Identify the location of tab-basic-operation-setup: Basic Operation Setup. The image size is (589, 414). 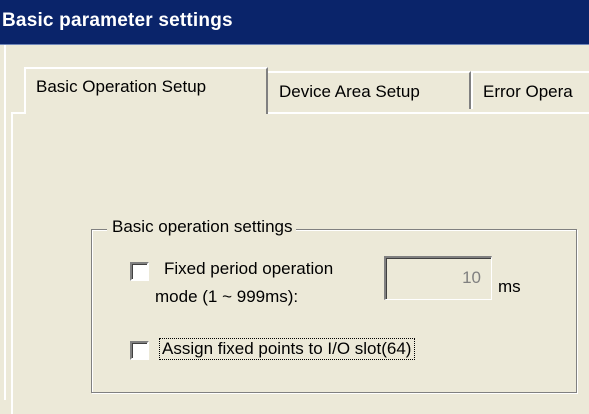
(146, 90).